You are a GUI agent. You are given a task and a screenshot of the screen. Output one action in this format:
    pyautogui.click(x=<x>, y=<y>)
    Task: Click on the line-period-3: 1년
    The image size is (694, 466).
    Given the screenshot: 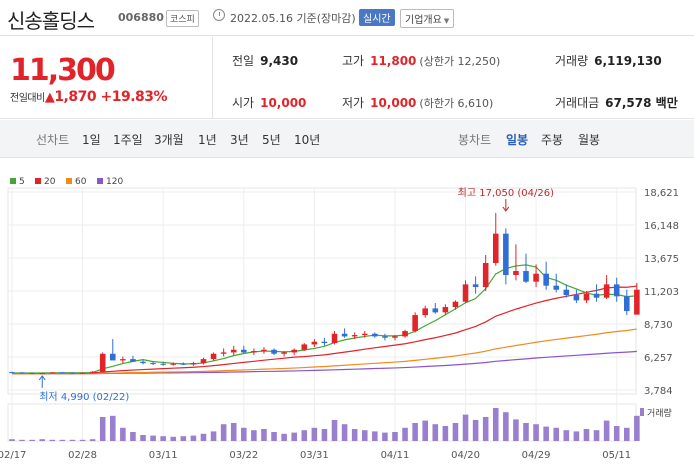 What is the action you would take?
    pyautogui.click(x=207, y=139)
    